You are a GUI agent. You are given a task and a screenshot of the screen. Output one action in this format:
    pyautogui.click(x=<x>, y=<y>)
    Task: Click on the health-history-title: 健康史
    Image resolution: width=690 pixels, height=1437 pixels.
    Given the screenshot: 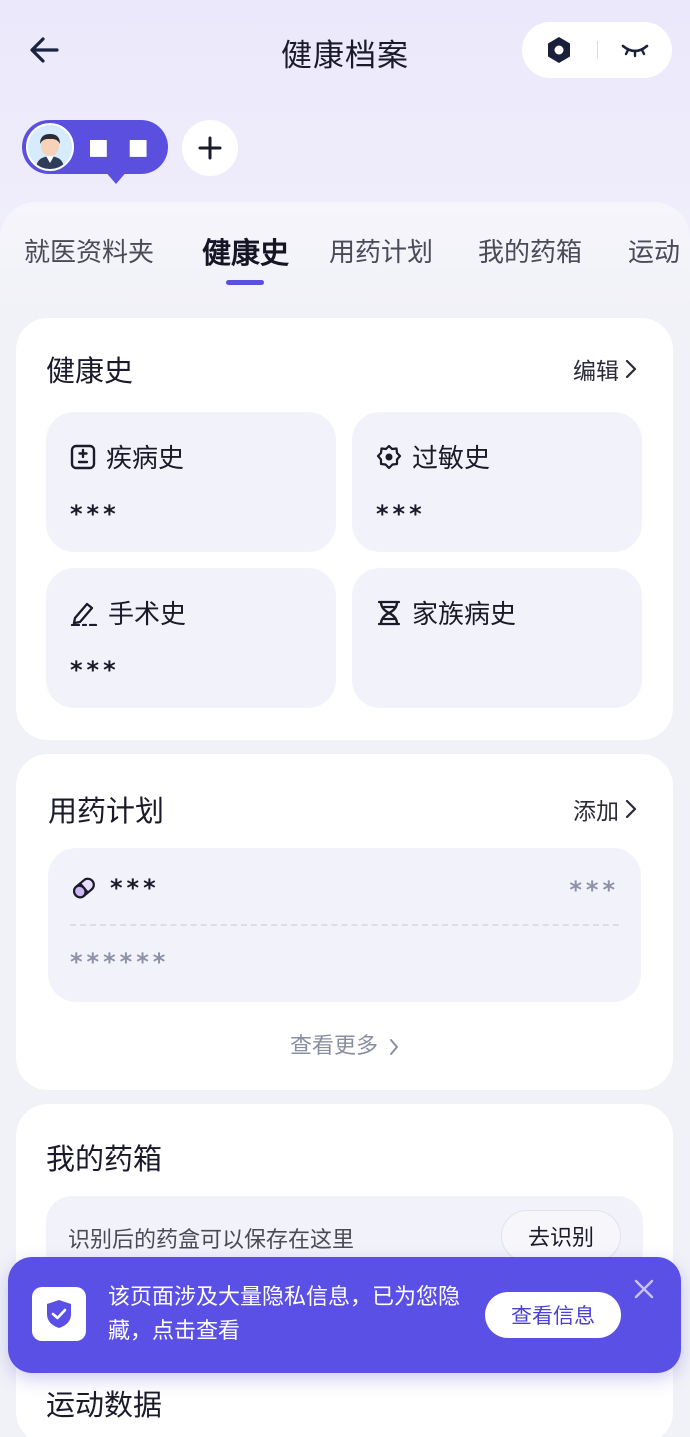 What is the action you would take?
    pyautogui.click(x=90, y=371)
    